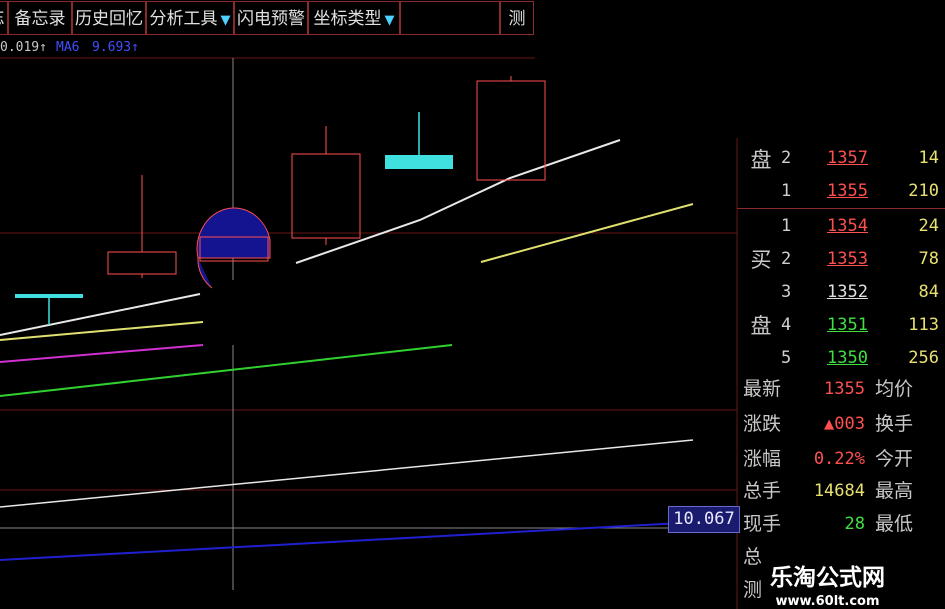  What do you see at coordinates (827, 578) in the screenshot?
I see `watermark-title: 乐淘公式网` at bounding box center [827, 578].